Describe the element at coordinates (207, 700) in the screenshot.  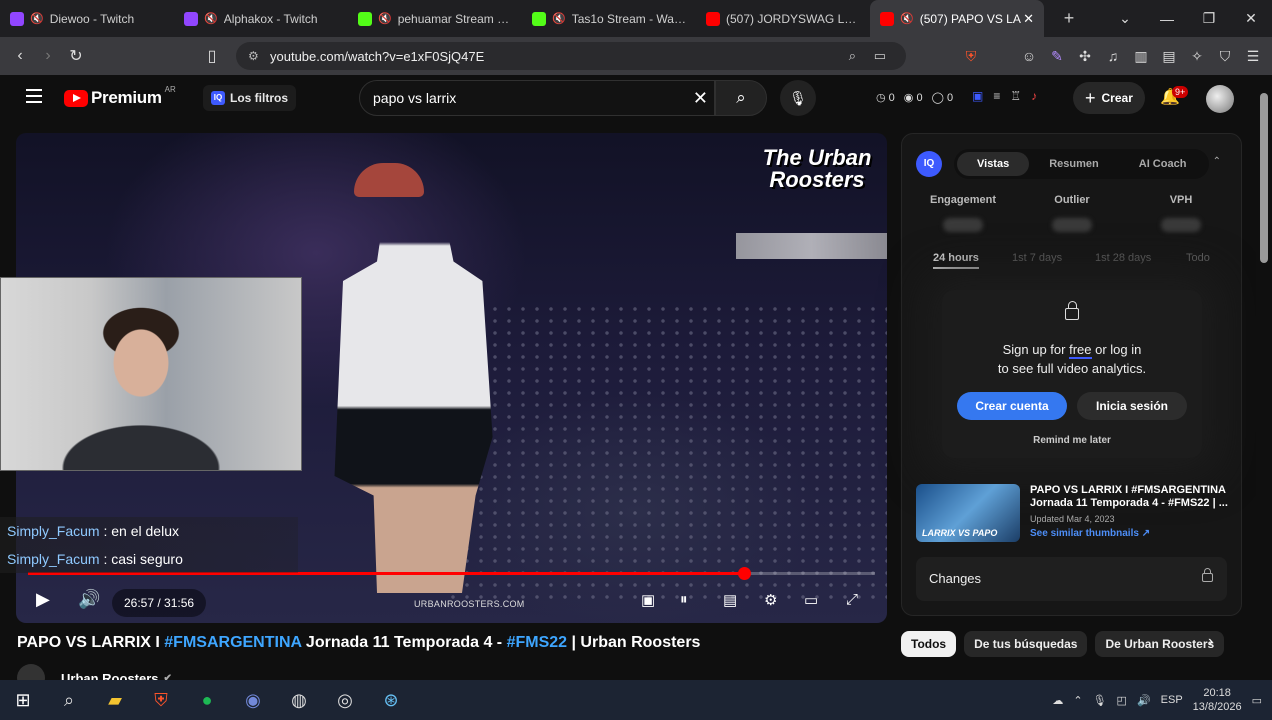
I see `spotify-icon: ●` at that location.